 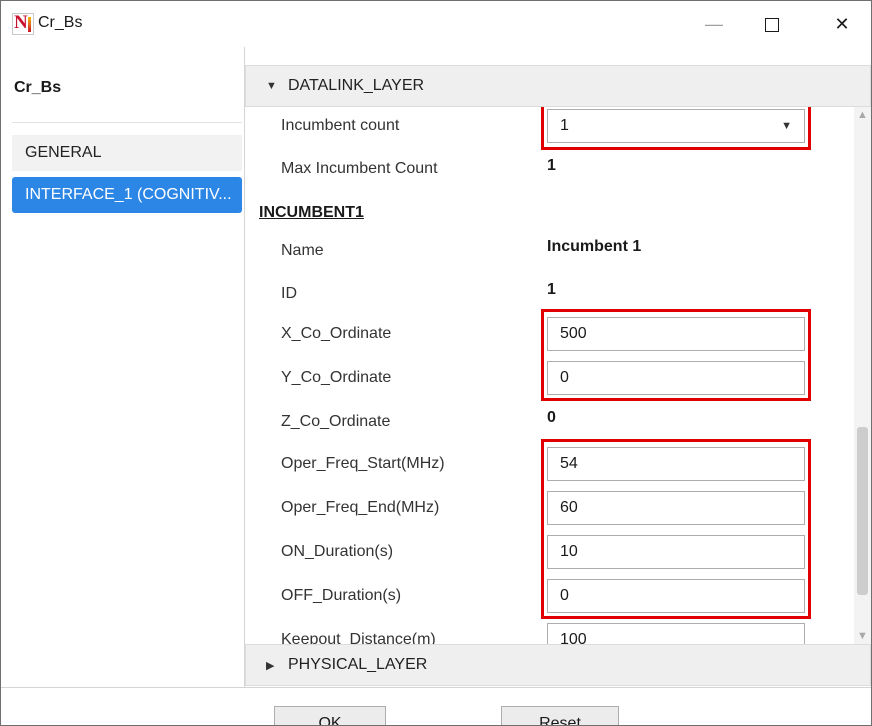 I want to click on name-row: Name Incumbent 1, so click(x=549, y=252).